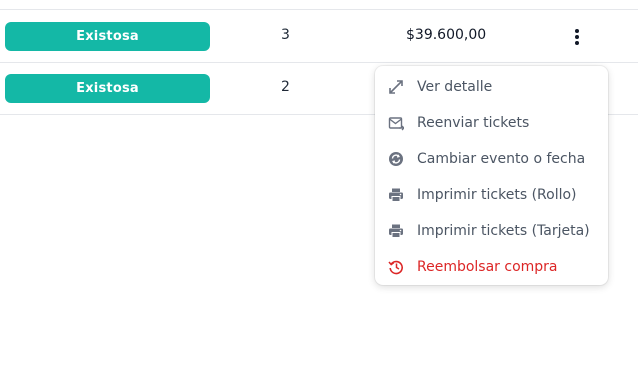 This screenshot has width=638, height=378. Describe the element at coordinates (396, 123) in the screenshot. I see `mail-forward-icon` at that location.